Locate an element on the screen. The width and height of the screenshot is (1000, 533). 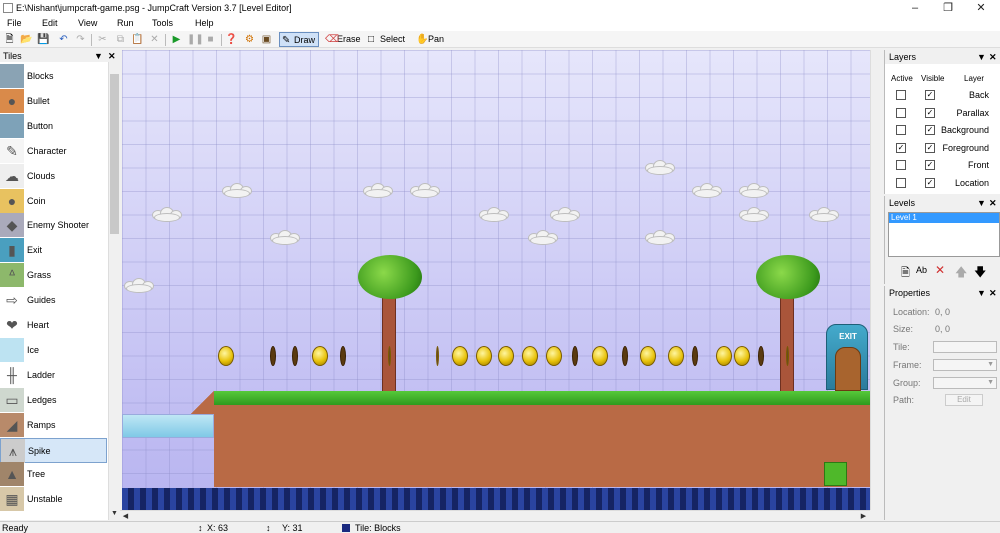
erase-tool-button: ⌫ Erase is located at coordinates (343, 39).